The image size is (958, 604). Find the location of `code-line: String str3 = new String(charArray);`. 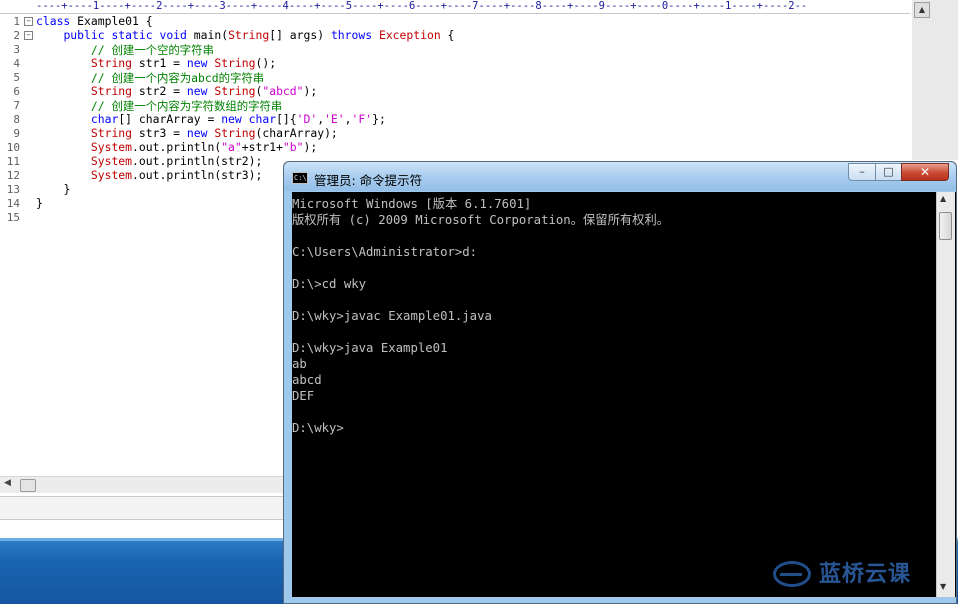

code-line: String str3 = new String(charArray); is located at coordinates (187, 133).